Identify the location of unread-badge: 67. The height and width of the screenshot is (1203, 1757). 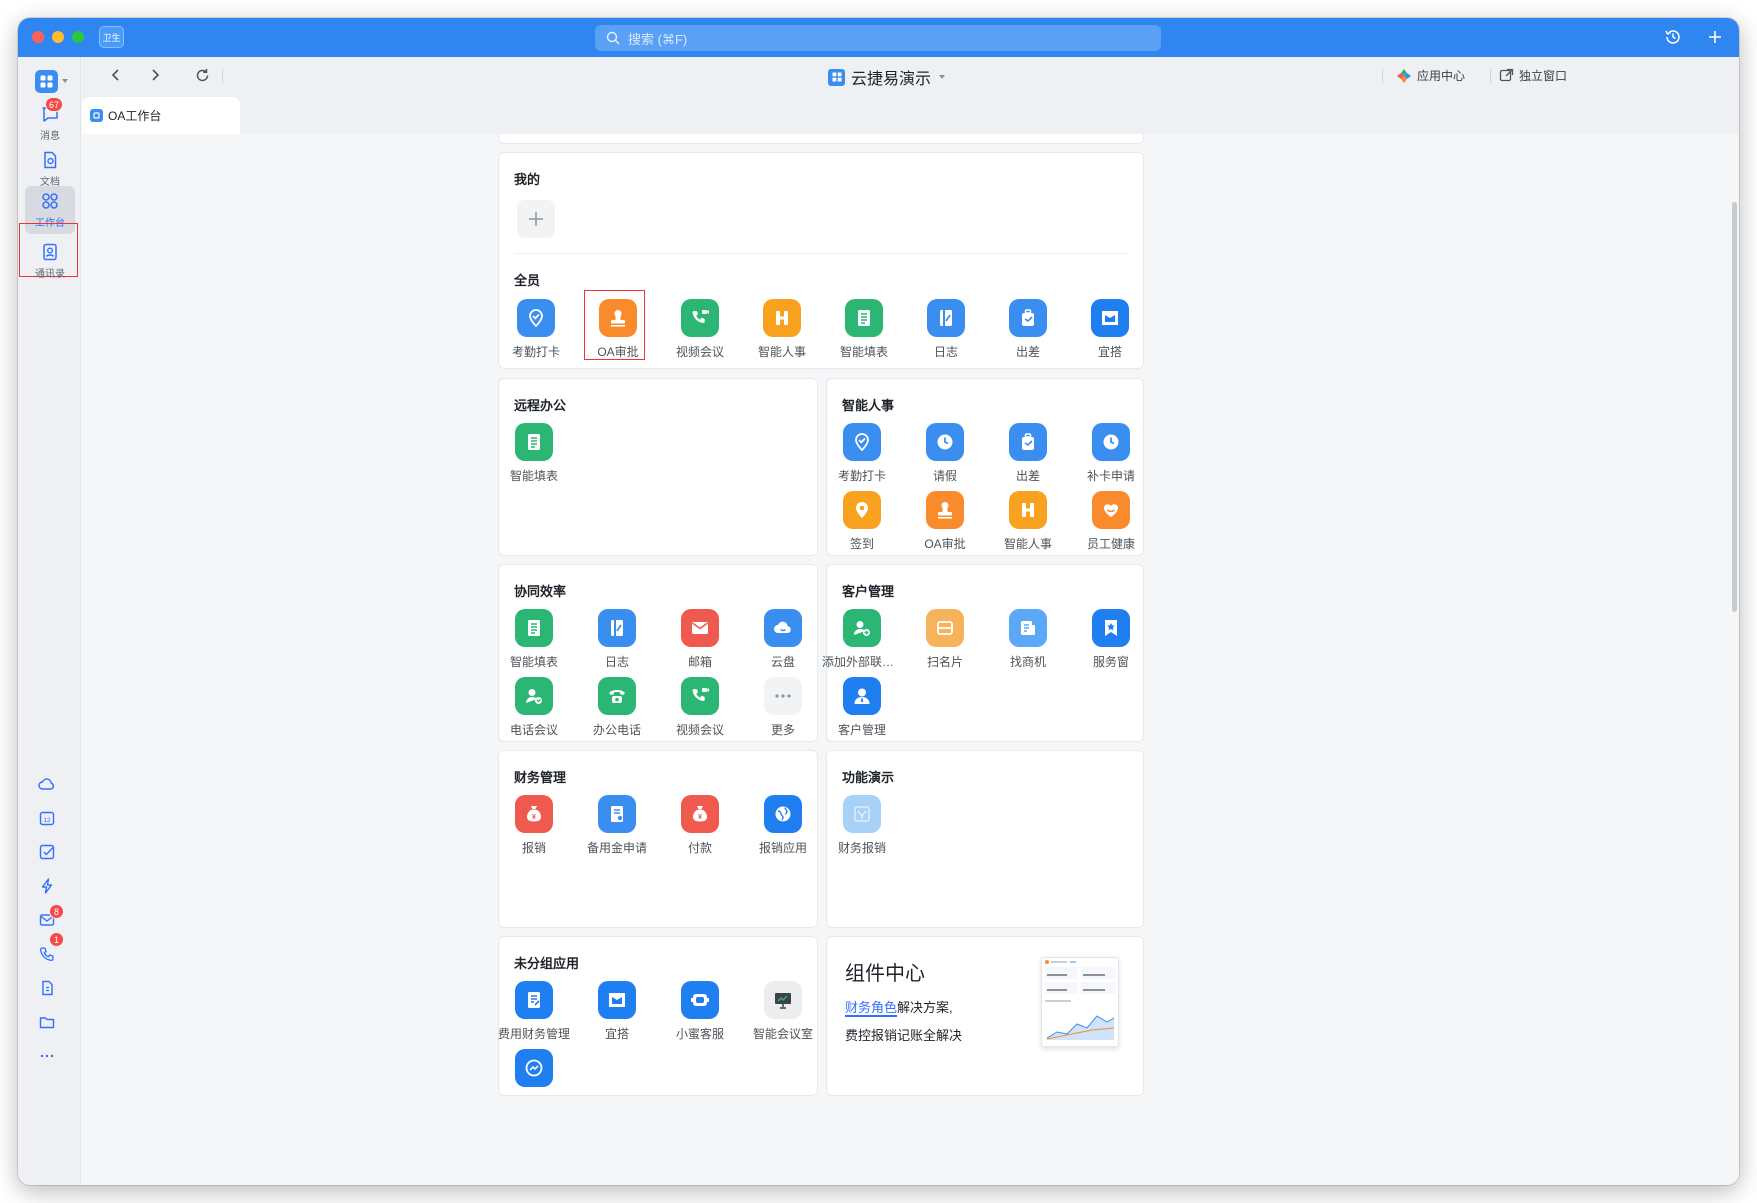
(54, 104).